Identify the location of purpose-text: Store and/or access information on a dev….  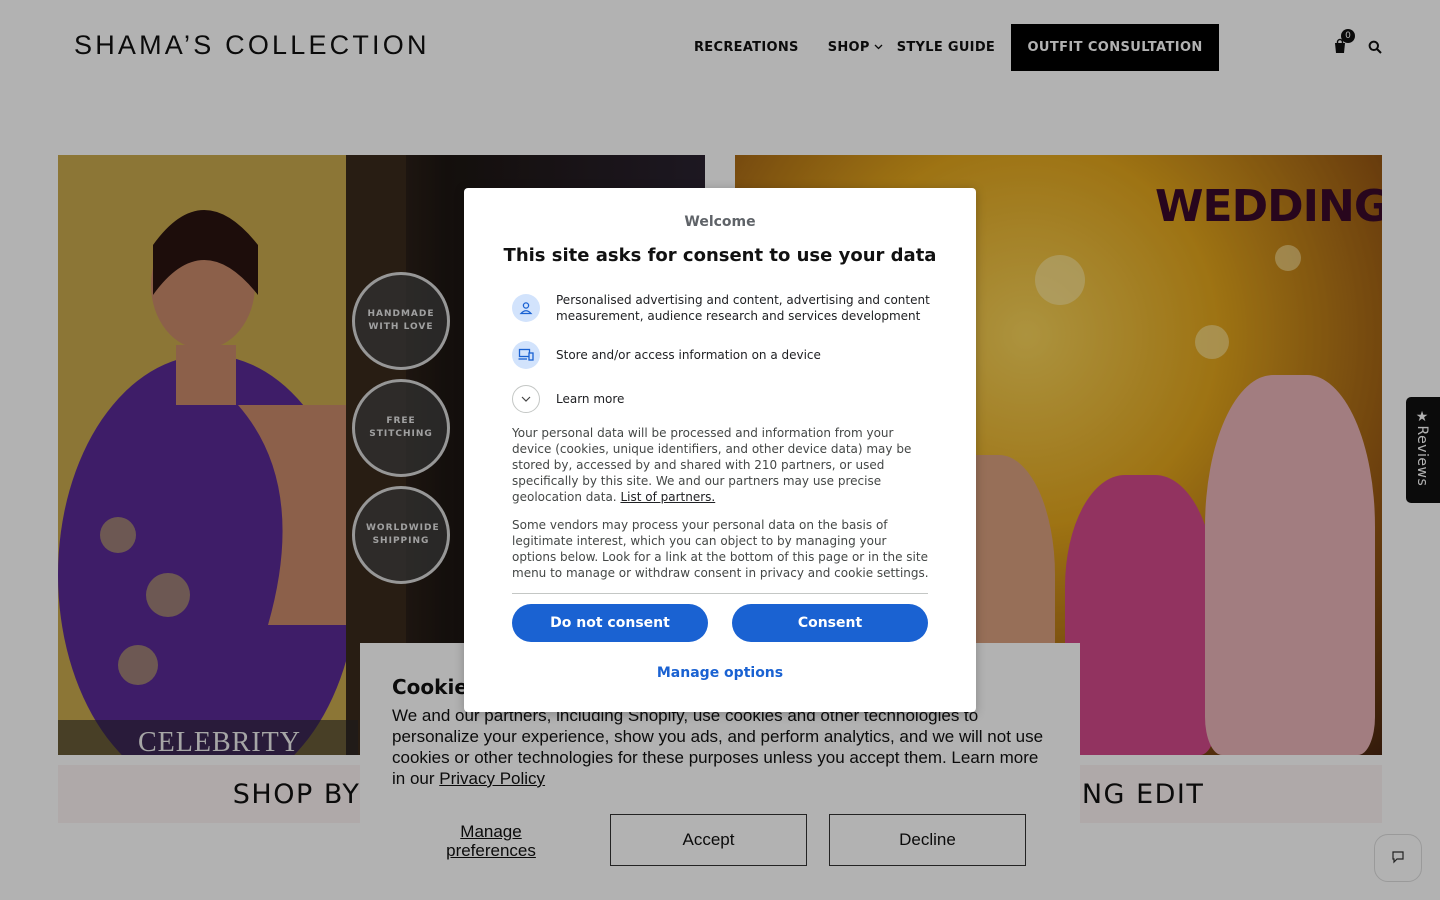
(688, 355).